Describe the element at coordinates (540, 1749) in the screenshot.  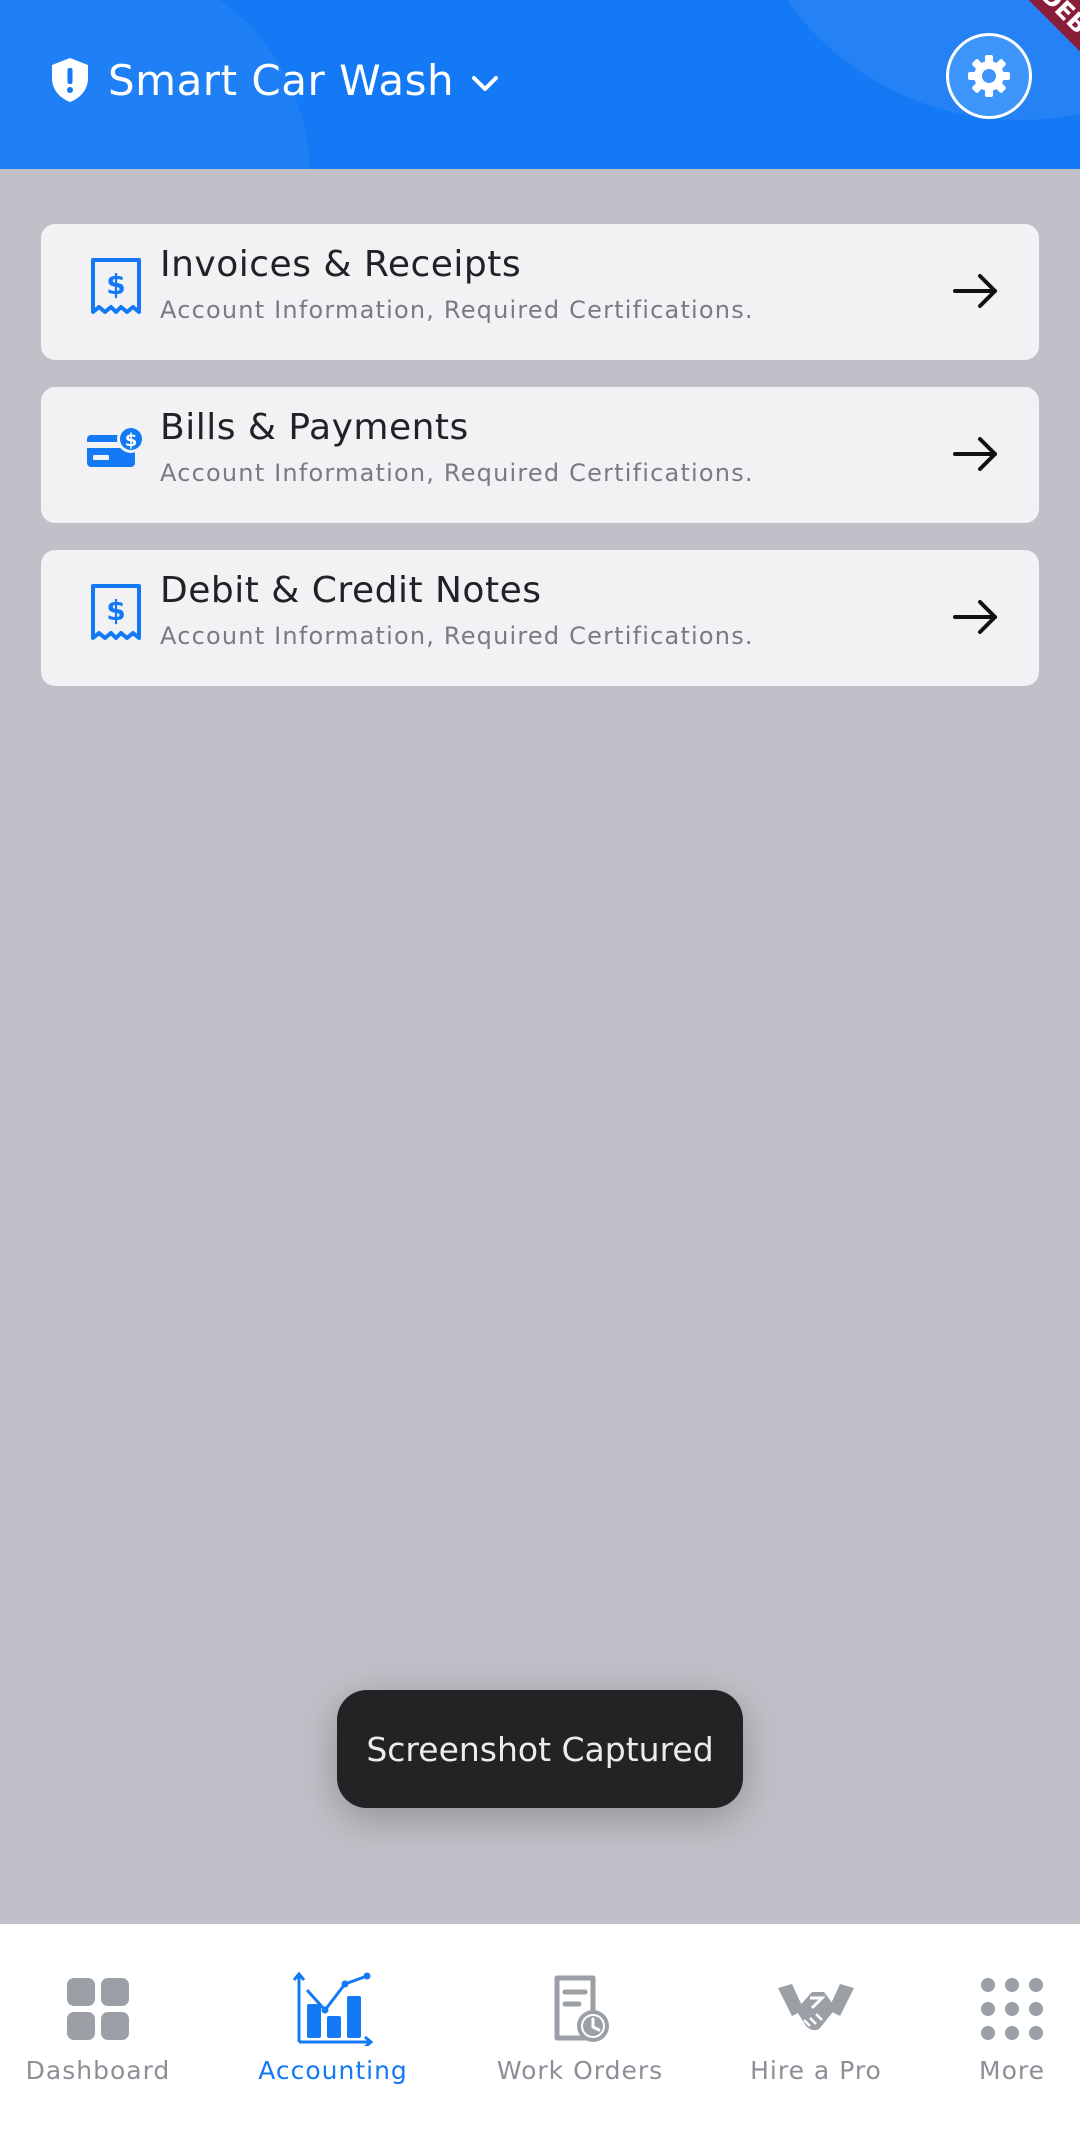
I see `toast-message: Screenshot Captured` at that location.